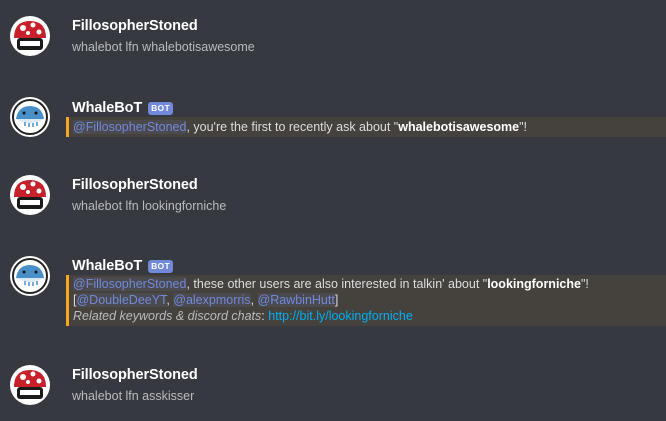 The width and height of the screenshot is (666, 421). Describe the element at coordinates (459, 127) in the screenshot. I see `keyword: whalebotisawesome` at that location.